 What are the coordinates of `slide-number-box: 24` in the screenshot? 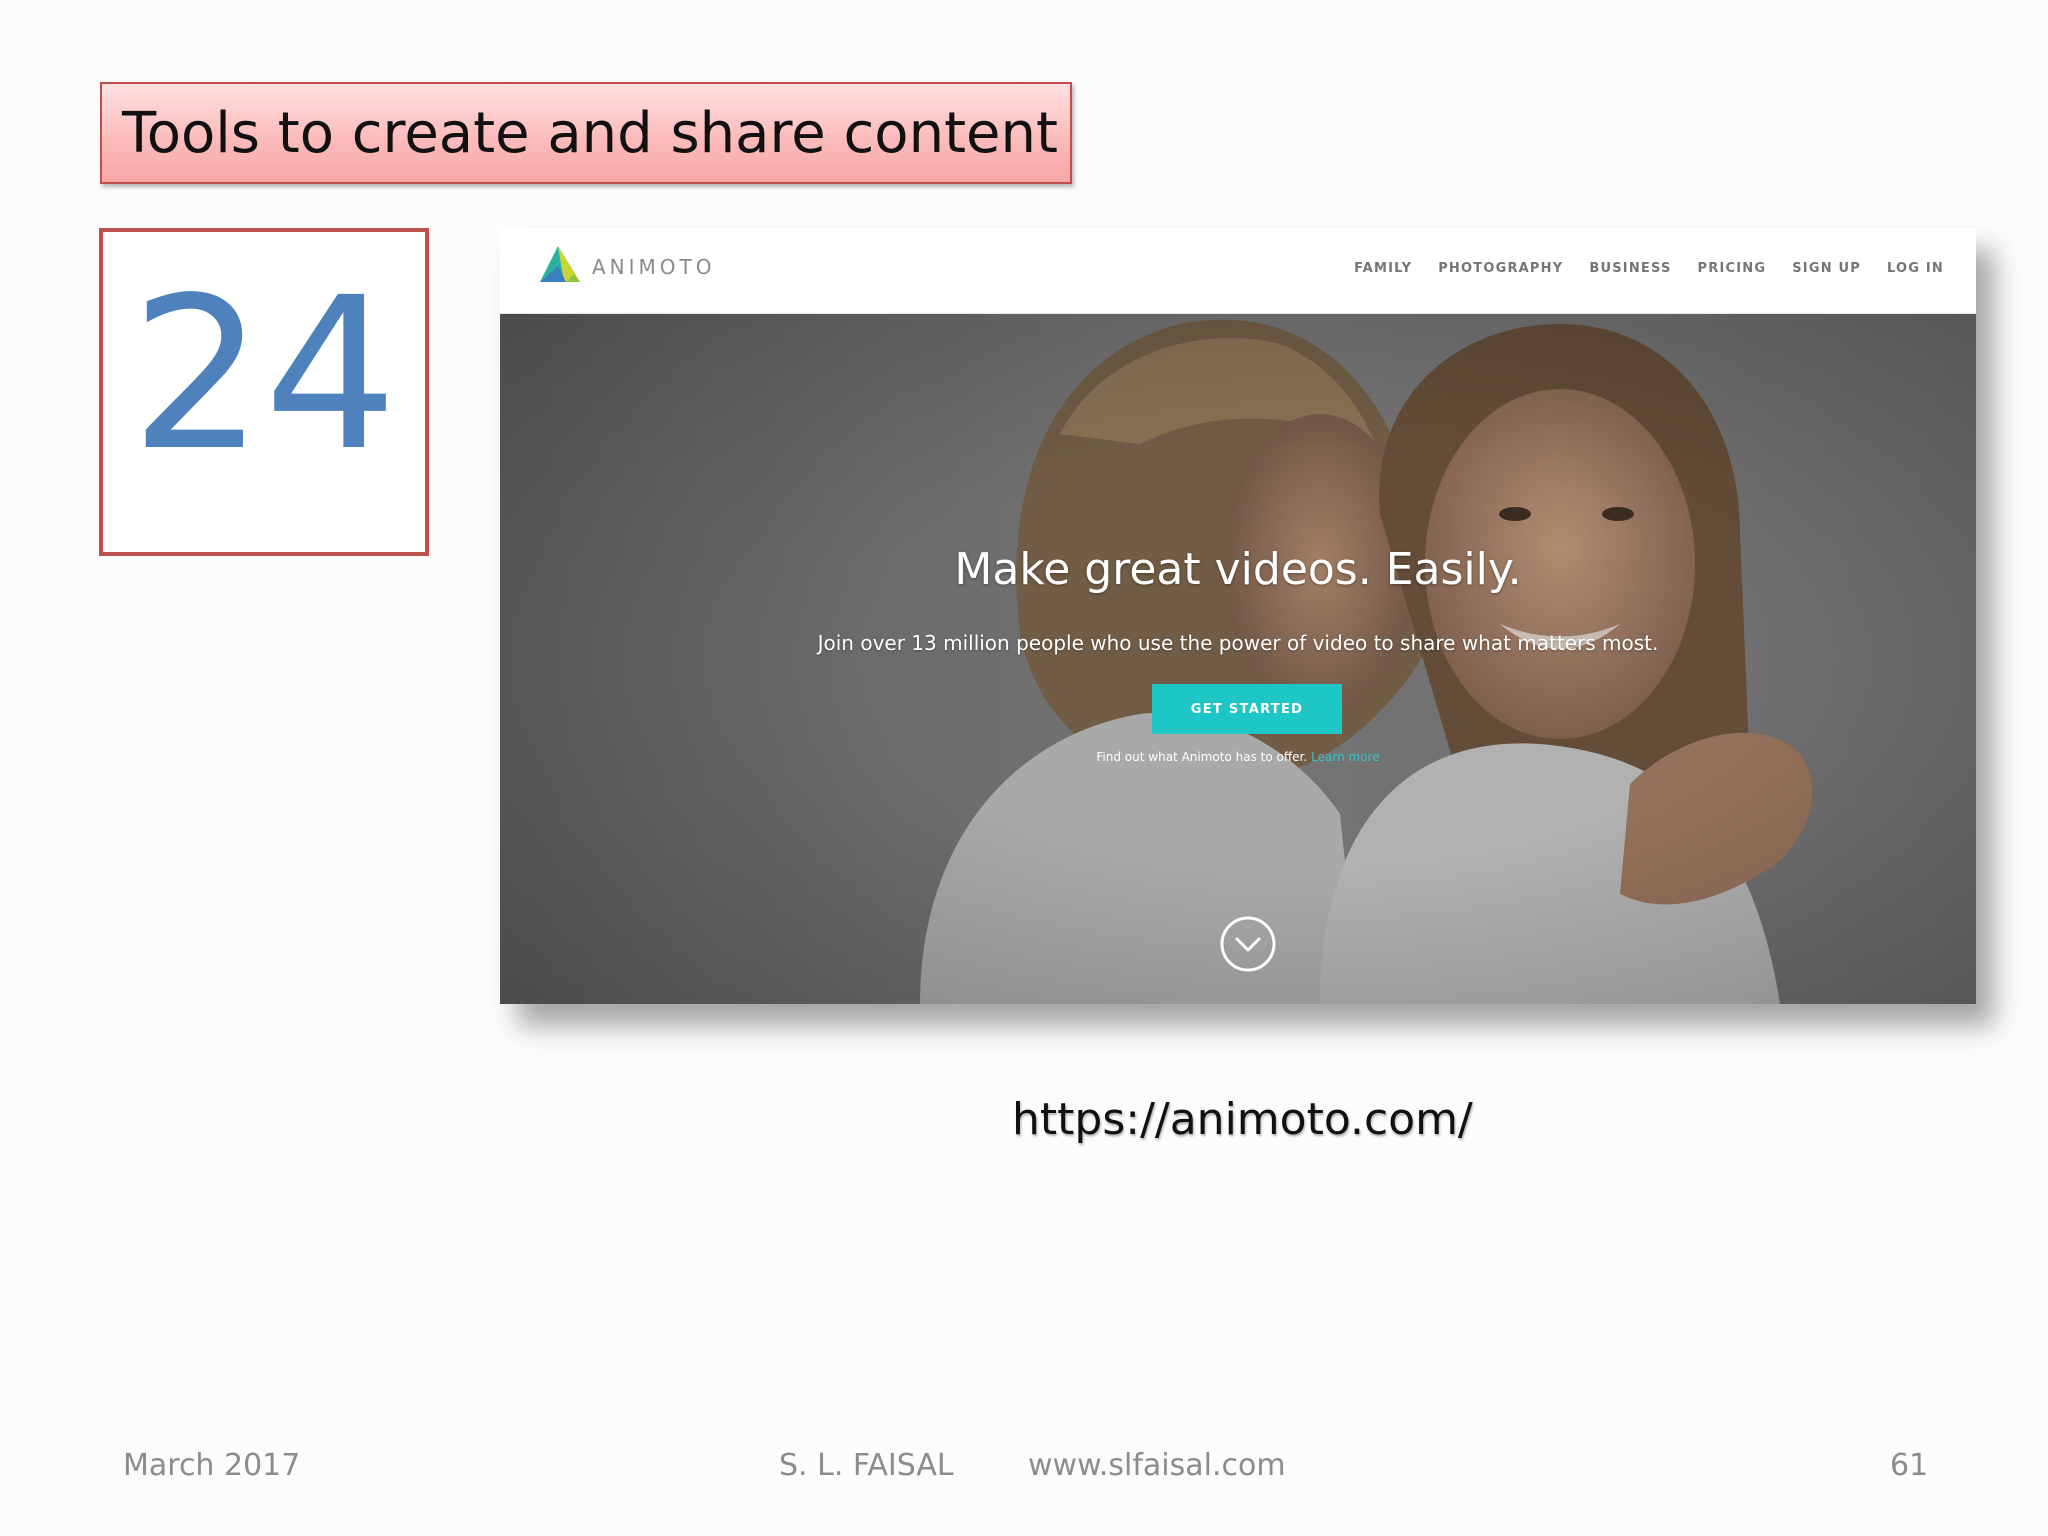 It's located at (264, 392).